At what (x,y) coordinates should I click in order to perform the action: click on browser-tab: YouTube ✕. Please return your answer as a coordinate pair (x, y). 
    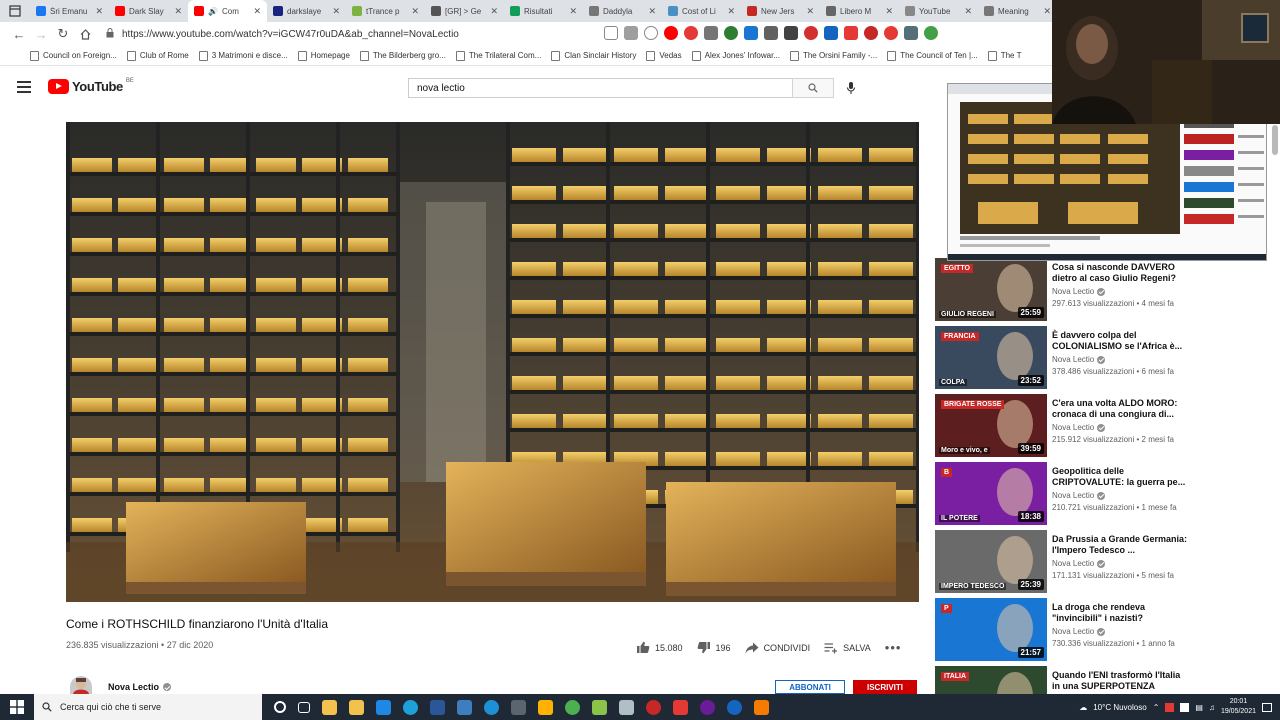
    Looking at the image, I should click on (938, 11).